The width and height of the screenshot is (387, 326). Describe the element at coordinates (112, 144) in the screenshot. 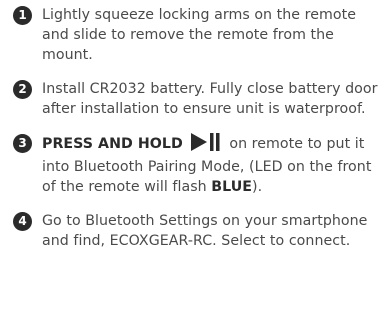

I see `press-and-hold-label: PRESS AND HOLD` at that location.